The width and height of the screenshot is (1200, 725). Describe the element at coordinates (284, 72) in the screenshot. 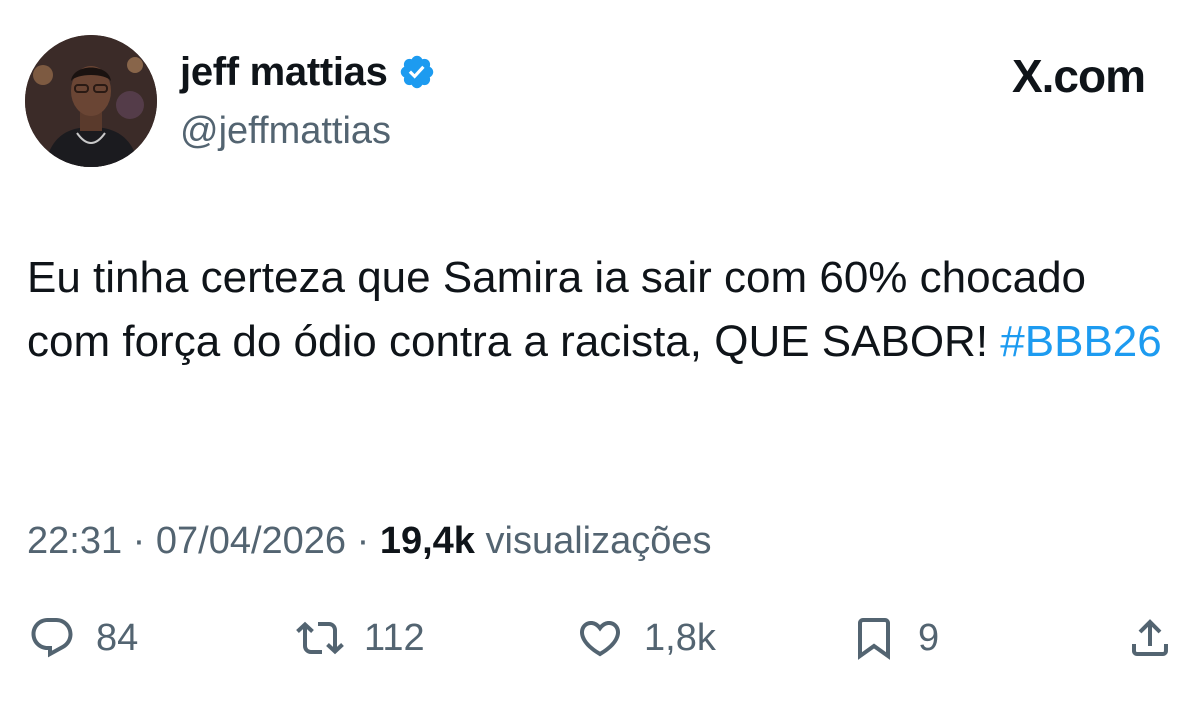

I see `author-name-text: jeff mattias` at that location.